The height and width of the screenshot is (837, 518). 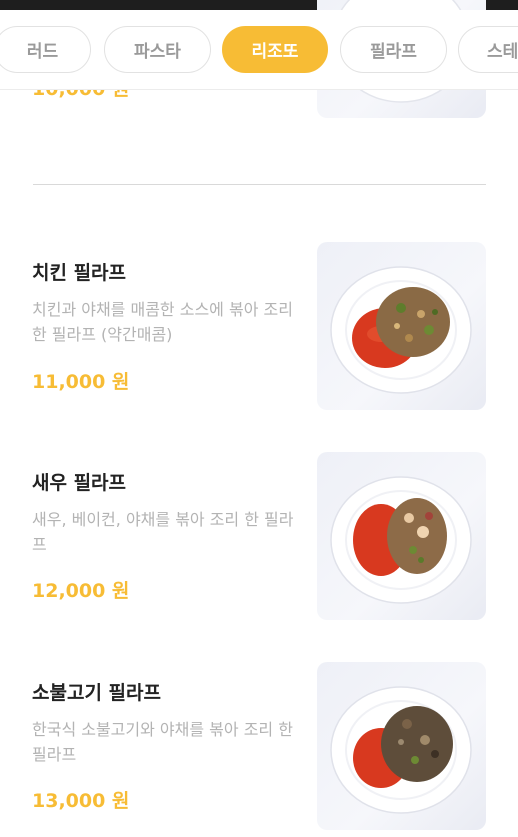 What do you see at coordinates (488, 49) in the screenshot?
I see `tab-steak: 스테` at bounding box center [488, 49].